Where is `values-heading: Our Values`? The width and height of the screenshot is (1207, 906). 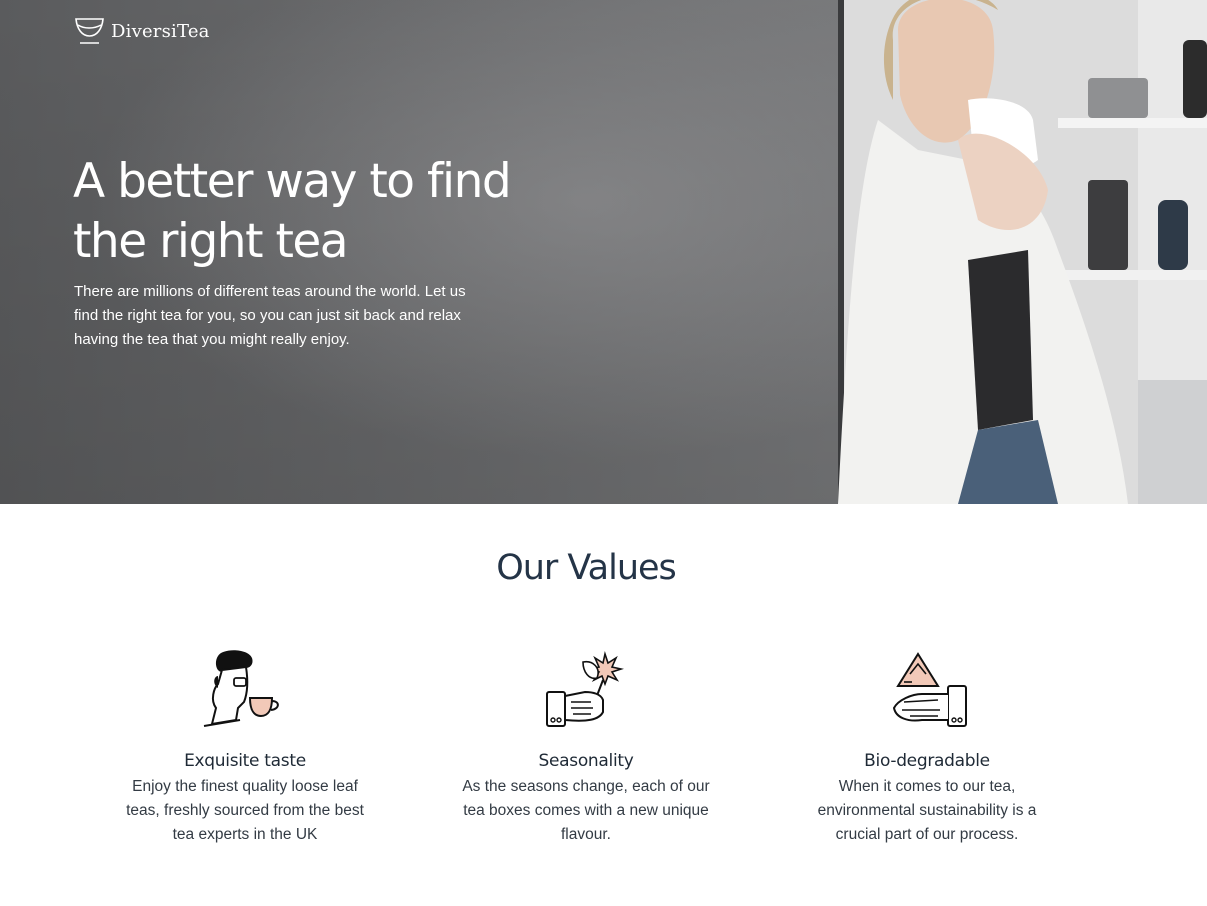 values-heading: Our Values is located at coordinates (586, 568).